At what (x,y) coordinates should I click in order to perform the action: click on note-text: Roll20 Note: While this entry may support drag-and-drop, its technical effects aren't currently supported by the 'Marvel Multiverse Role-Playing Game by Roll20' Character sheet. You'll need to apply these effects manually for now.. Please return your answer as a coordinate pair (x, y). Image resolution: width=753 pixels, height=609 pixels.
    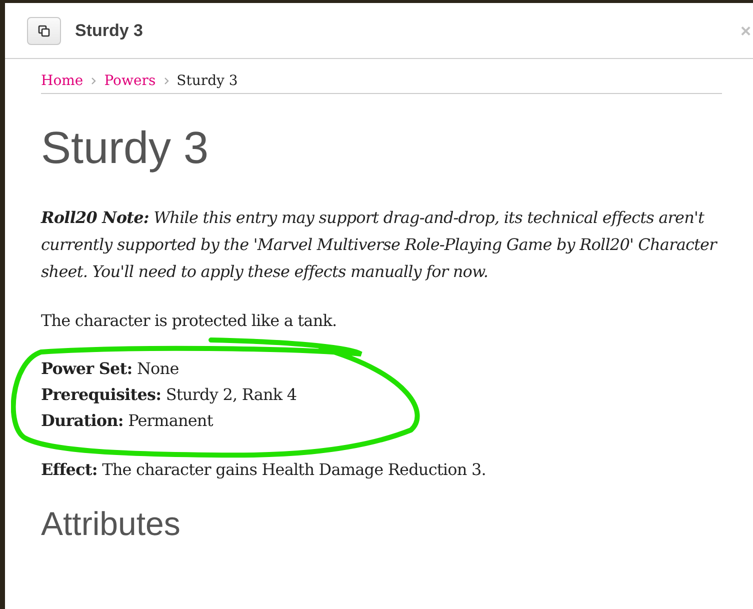
    Looking at the image, I should click on (379, 245).